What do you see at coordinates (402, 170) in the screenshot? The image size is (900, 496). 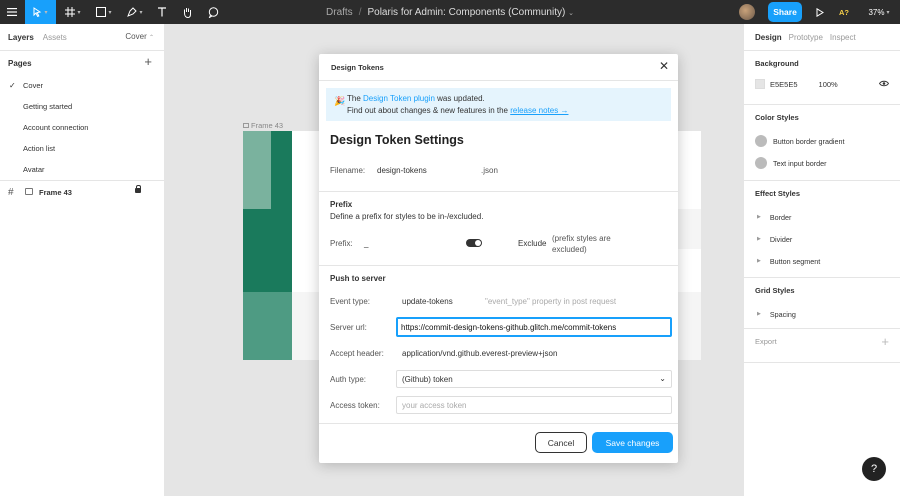 I see `filename-input: design-tokens` at bounding box center [402, 170].